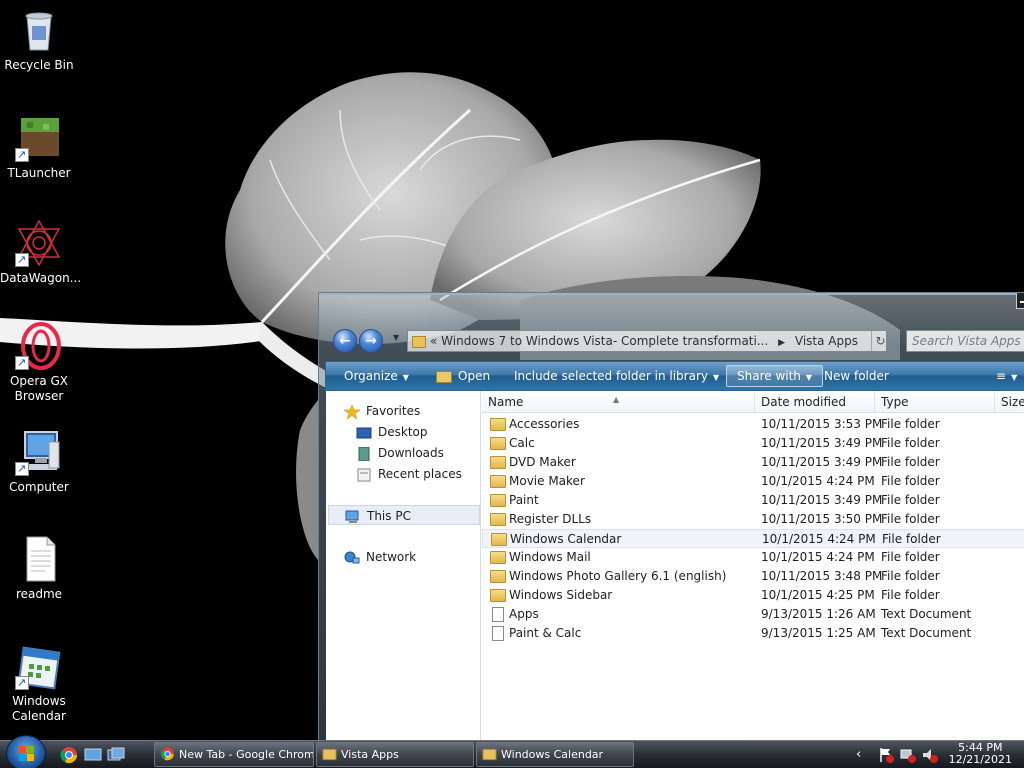 The width and height of the screenshot is (1024, 768). Describe the element at coordinates (864, 755) in the screenshot. I see `tray-expand-icon: ‹` at that location.